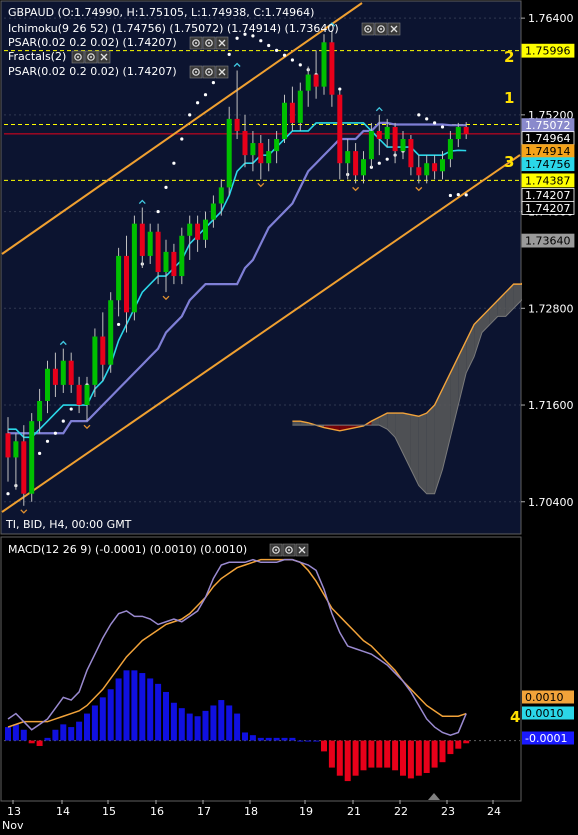  What do you see at coordinates (204, 811) in the screenshot?
I see `time-tick-label: 17` at bounding box center [204, 811].